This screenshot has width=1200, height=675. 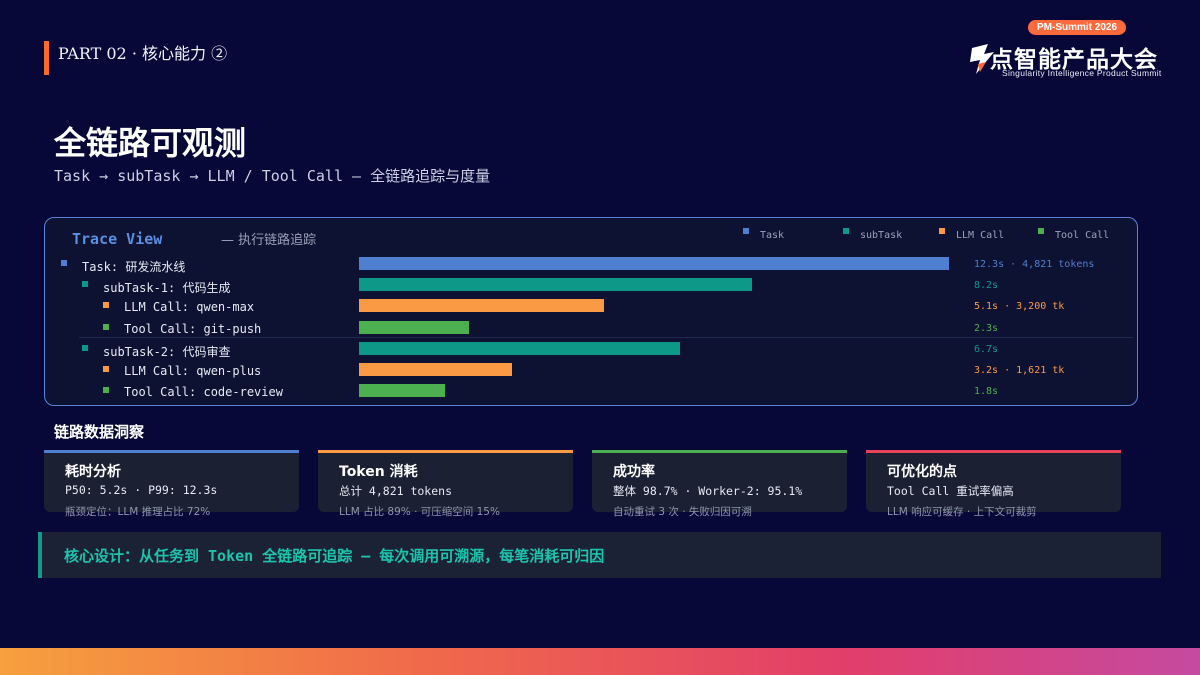 I want to click on trace-row: subTask-1: 代码生成 8.2s, so click(x=591, y=288).